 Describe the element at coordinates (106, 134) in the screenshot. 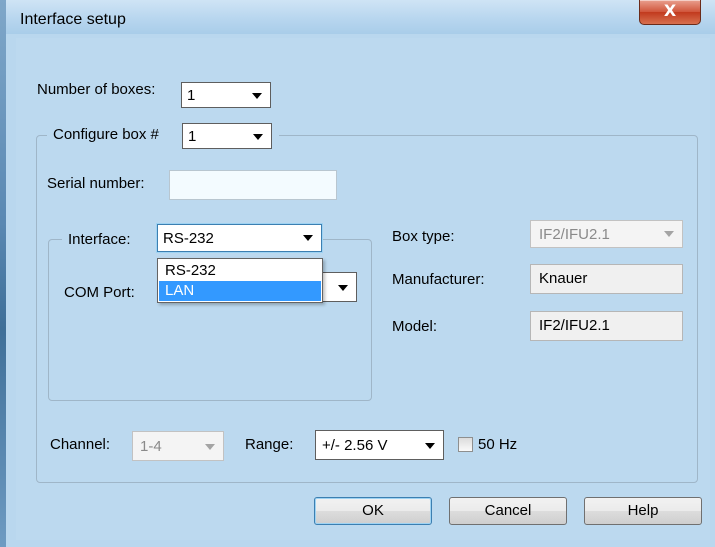

I see `configure-box-label: Configure box #` at that location.